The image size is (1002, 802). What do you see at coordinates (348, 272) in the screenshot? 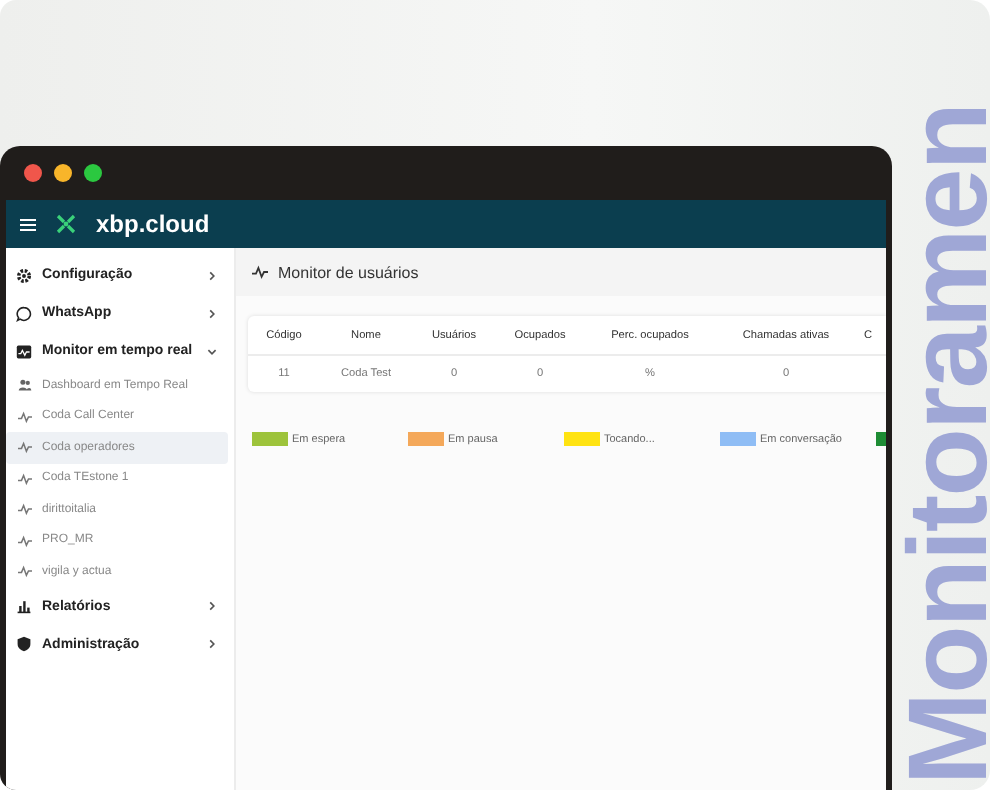
I see `page-title: Monitor de usuários` at bounding box center [348, 272].